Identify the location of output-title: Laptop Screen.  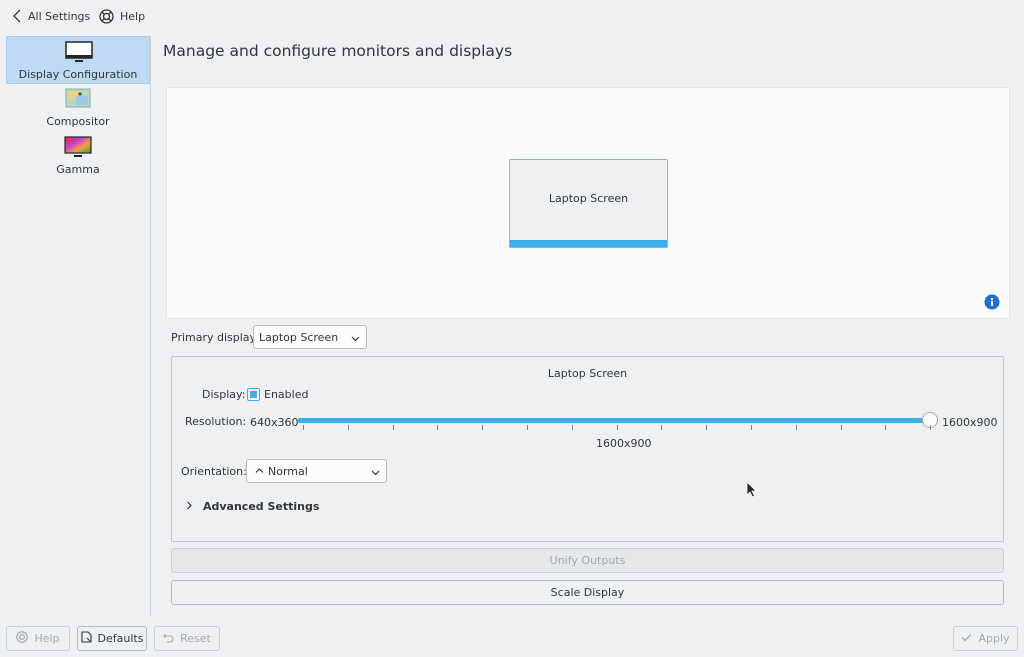
(587, 373).